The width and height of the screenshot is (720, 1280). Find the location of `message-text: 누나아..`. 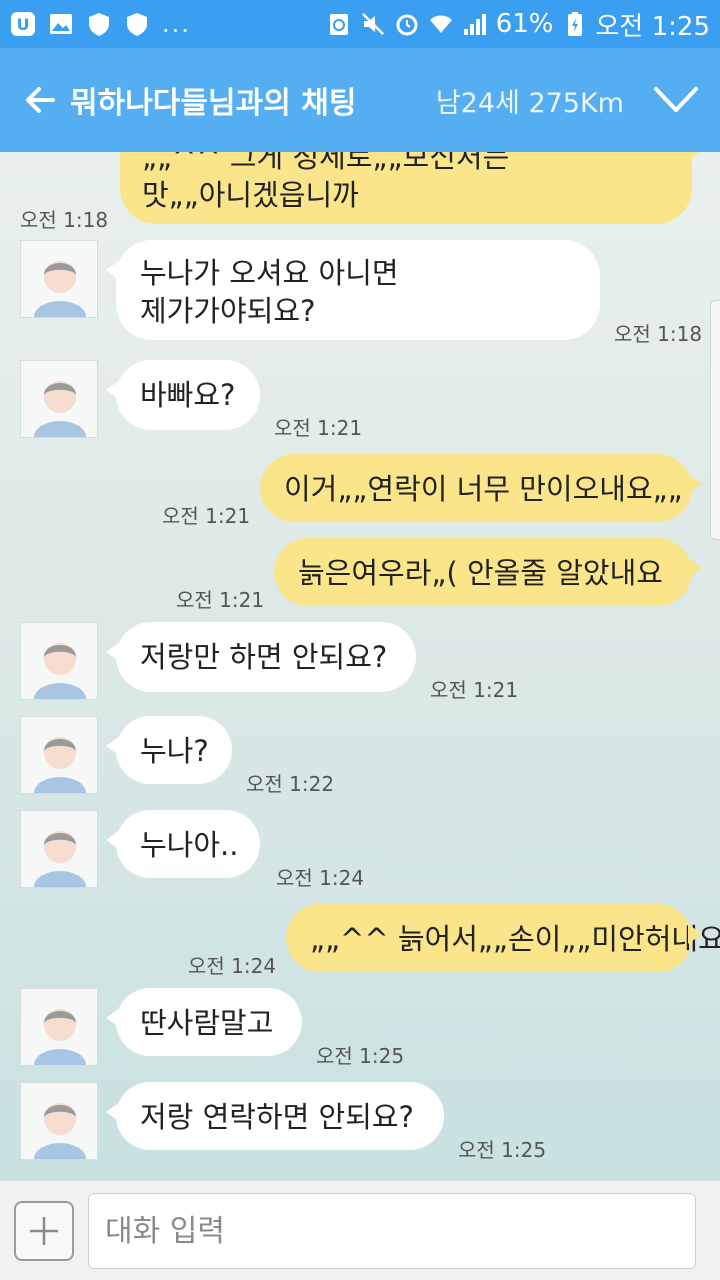

message-text: 누나아.. is located at coordinates (189, 845).